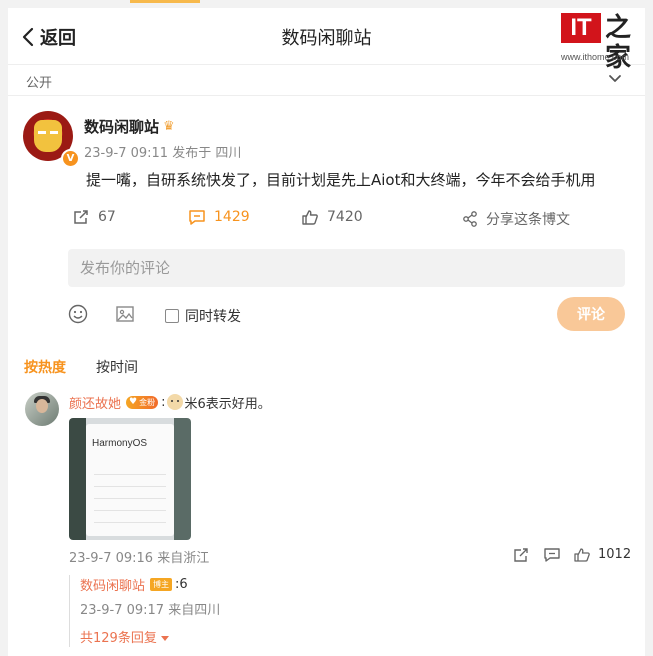  What do you see at coordinates (48, 136) in the screenshot?
I see `ironman-mask` at bounding box center [48, 136].